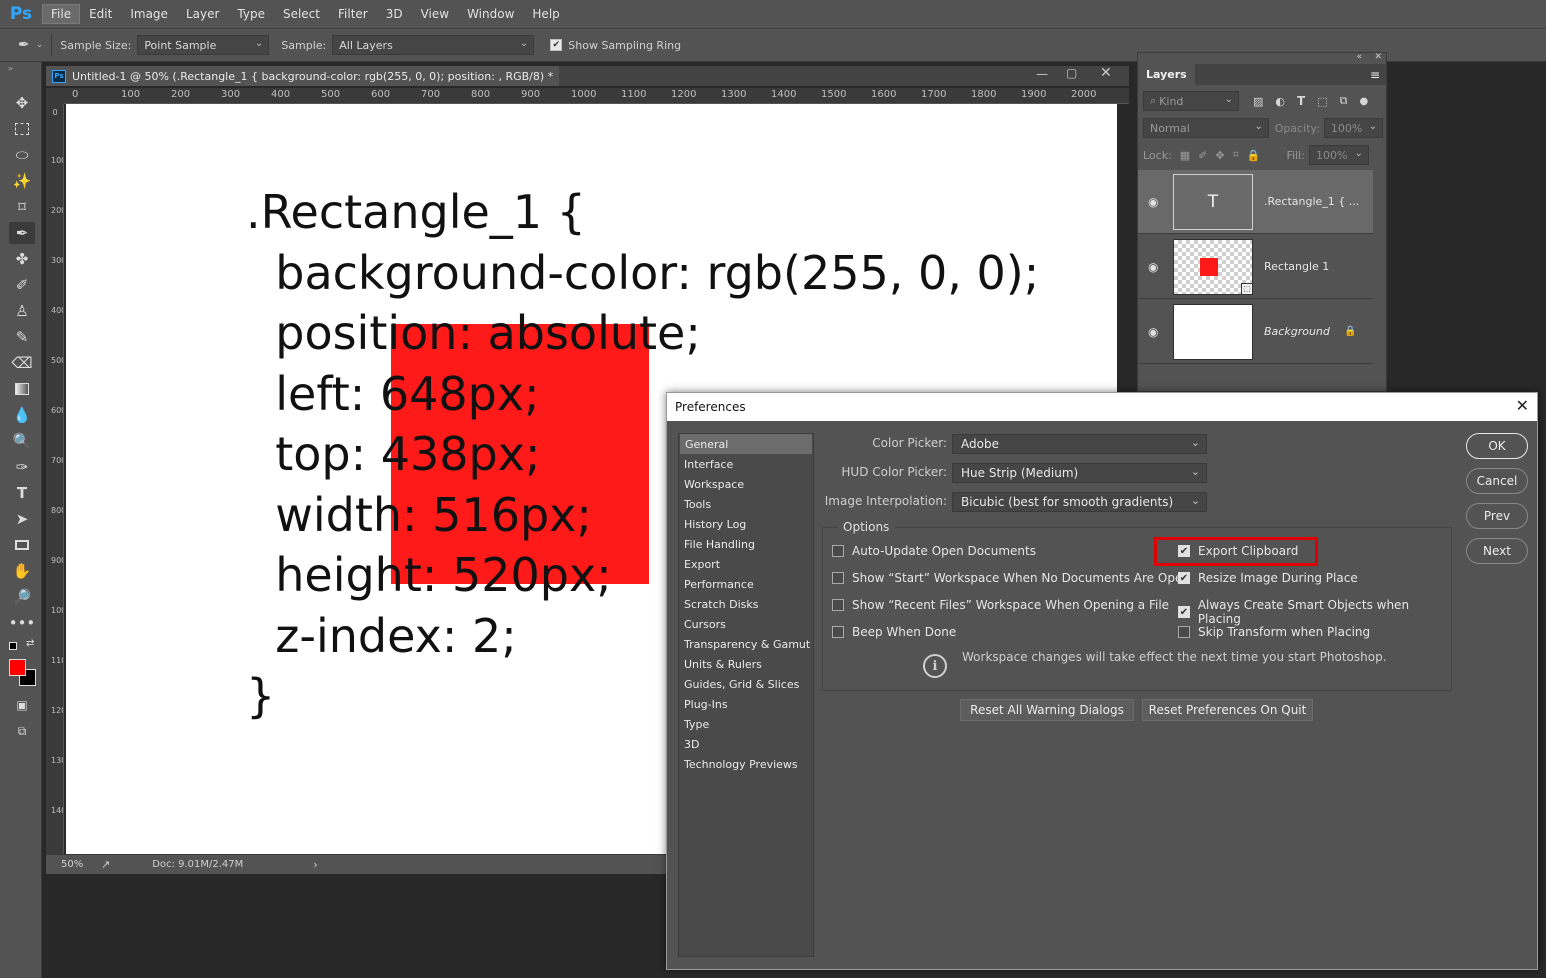 The image size is (1546, 978). I want to click on nav-performance: Performance, so click(746, 584).